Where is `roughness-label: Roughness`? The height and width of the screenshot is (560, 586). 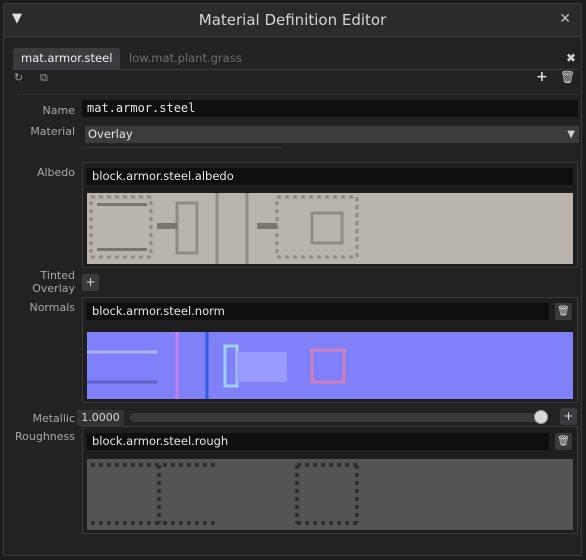
roughness-label: Roughness is located at coordinates (44, 436).